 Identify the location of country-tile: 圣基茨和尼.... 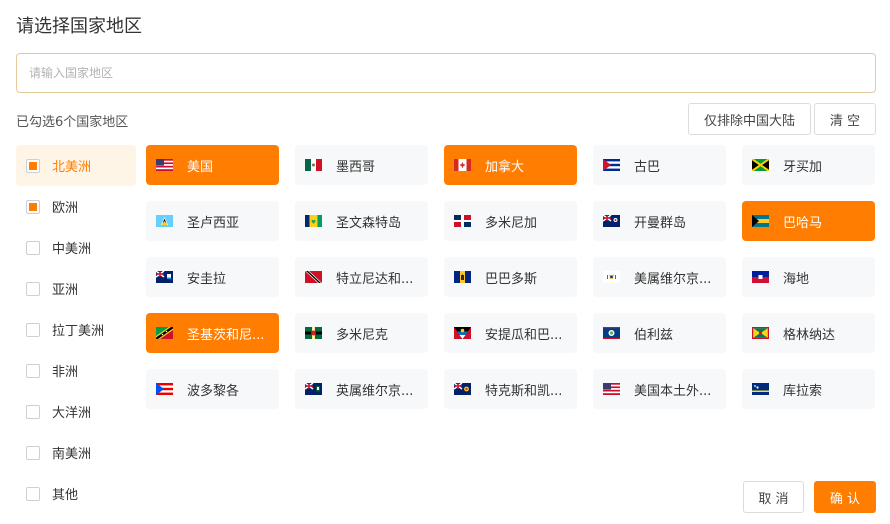
(212, 333).